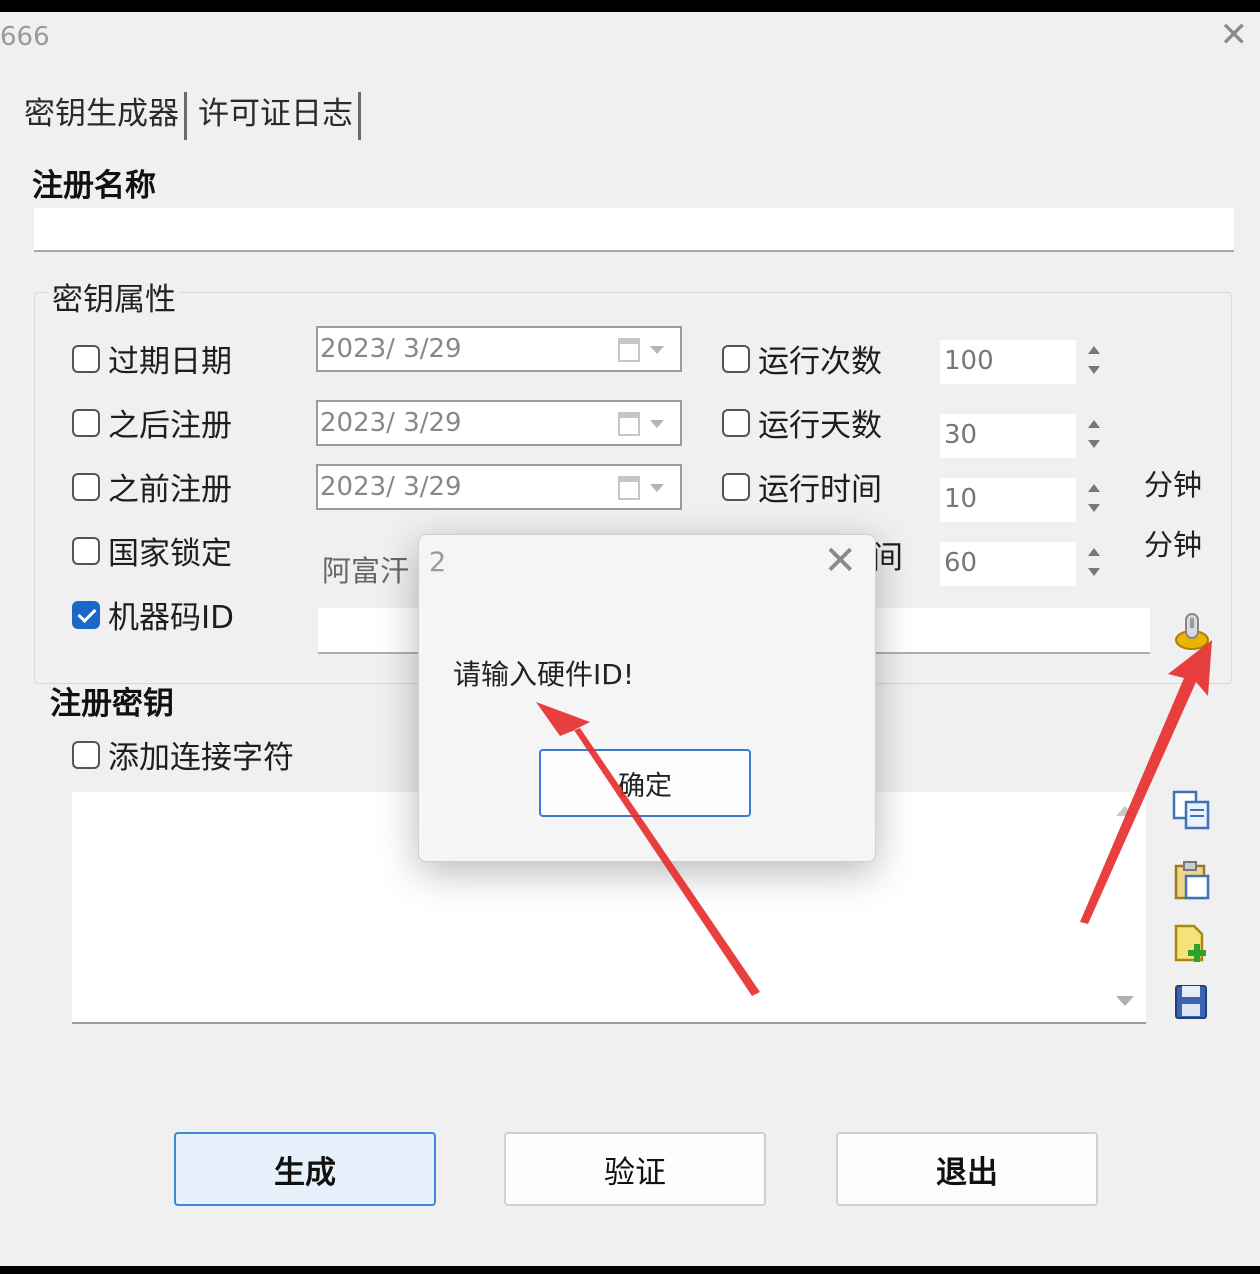  I want to click on hardware-id-label: 机器码ID, so click(171, 618).